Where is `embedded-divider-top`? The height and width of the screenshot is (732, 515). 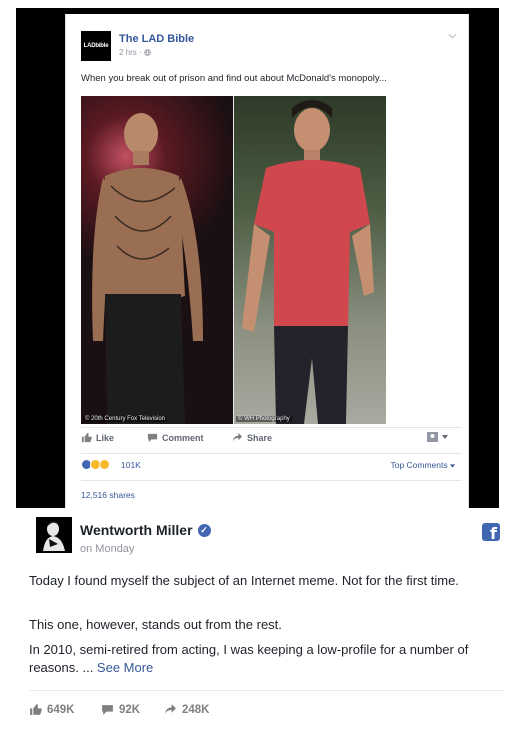 embedded-divider-top is located at coordinates (271, 427).